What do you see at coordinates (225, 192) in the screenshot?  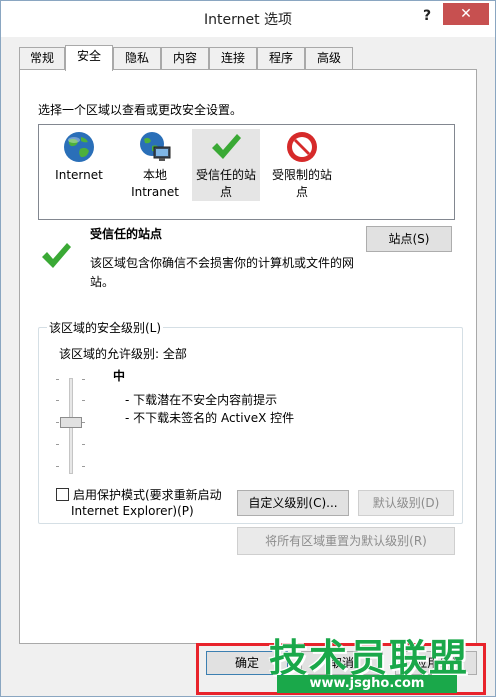 I see `zone-trusted-sites-label-2: 点` at bounding box center [225, 192].